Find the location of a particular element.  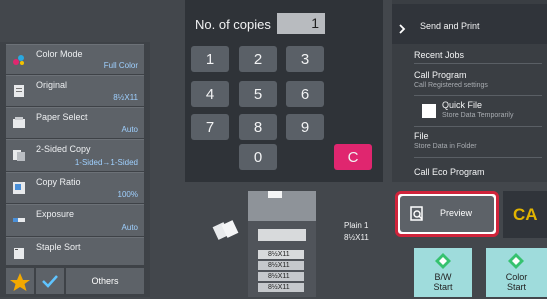

key-6: 6 is located at coordinates (305, 94).